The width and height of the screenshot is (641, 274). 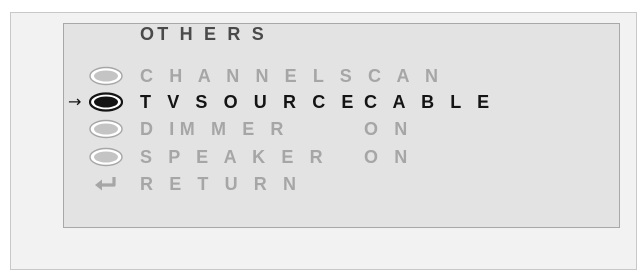 What do you see at coordinates (204, 34) in the screenshot?
I see `menu-title: OT H E R S` at bounding box center [204, 34].